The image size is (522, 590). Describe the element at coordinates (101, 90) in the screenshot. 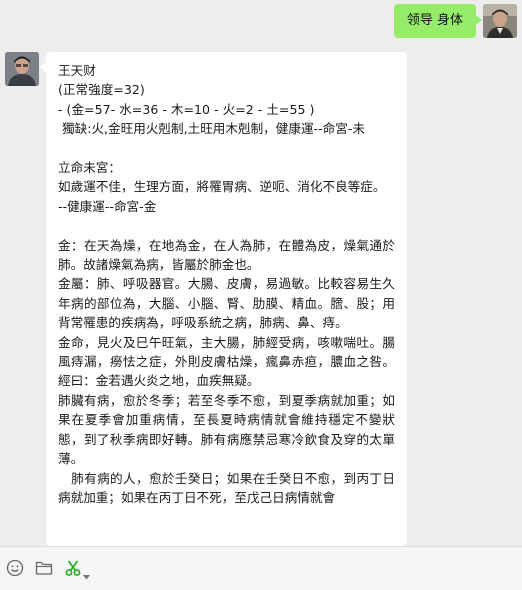

I see `message-line-strength: (正常強度=32)` at that location.